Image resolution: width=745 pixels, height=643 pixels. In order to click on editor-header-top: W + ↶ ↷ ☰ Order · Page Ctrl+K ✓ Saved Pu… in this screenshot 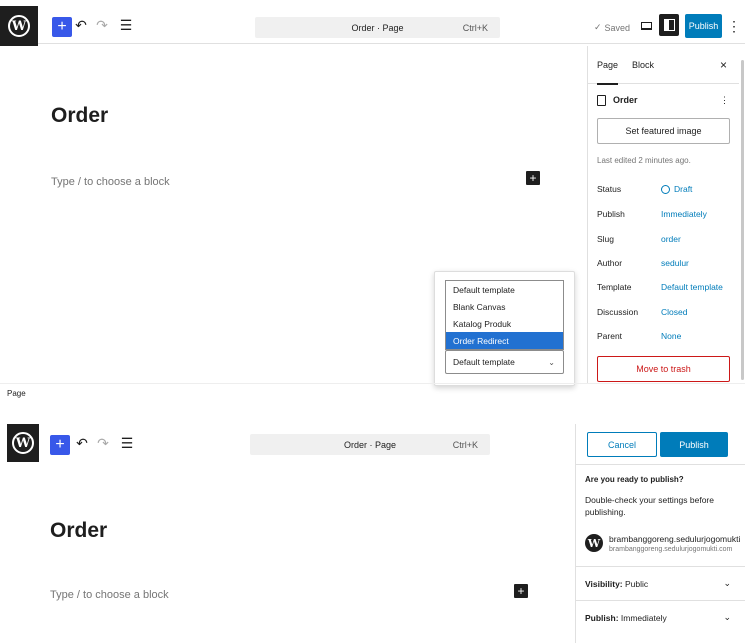, I will do `click(372, 23)`.